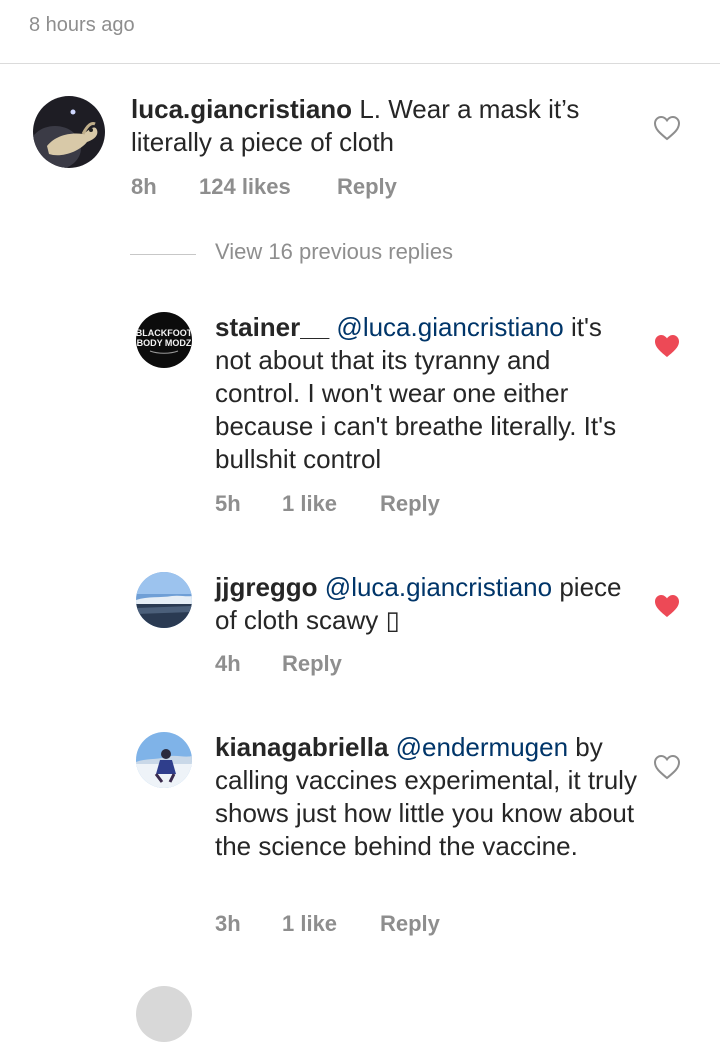 The height and width of the screenshot is (1042, 720). Describe the element at coordinates (163, 254) in the screenshot. I see `replies-divider` at that location.